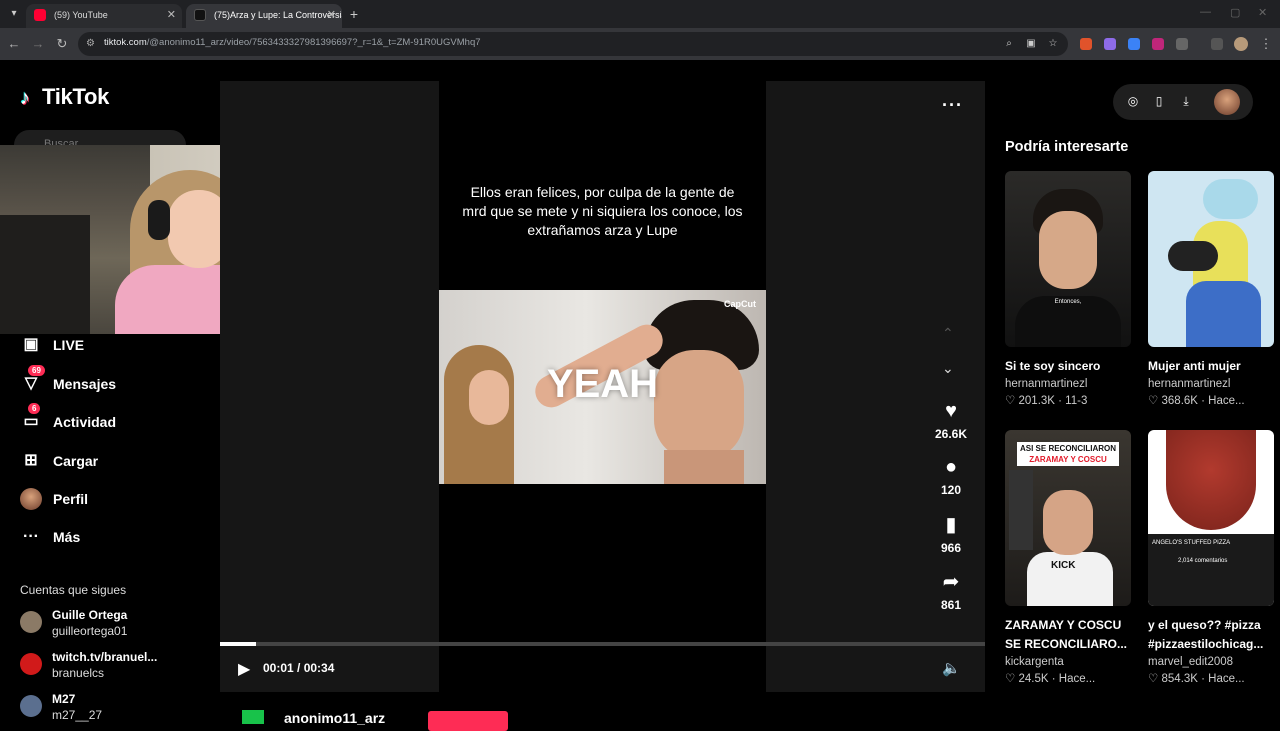 The width and height of the screenshot is (1280, 731). What do you see at coordinates (951, 467) in the screenshot?
I see `comment-icon: ●` at bounding box center [951, 467].